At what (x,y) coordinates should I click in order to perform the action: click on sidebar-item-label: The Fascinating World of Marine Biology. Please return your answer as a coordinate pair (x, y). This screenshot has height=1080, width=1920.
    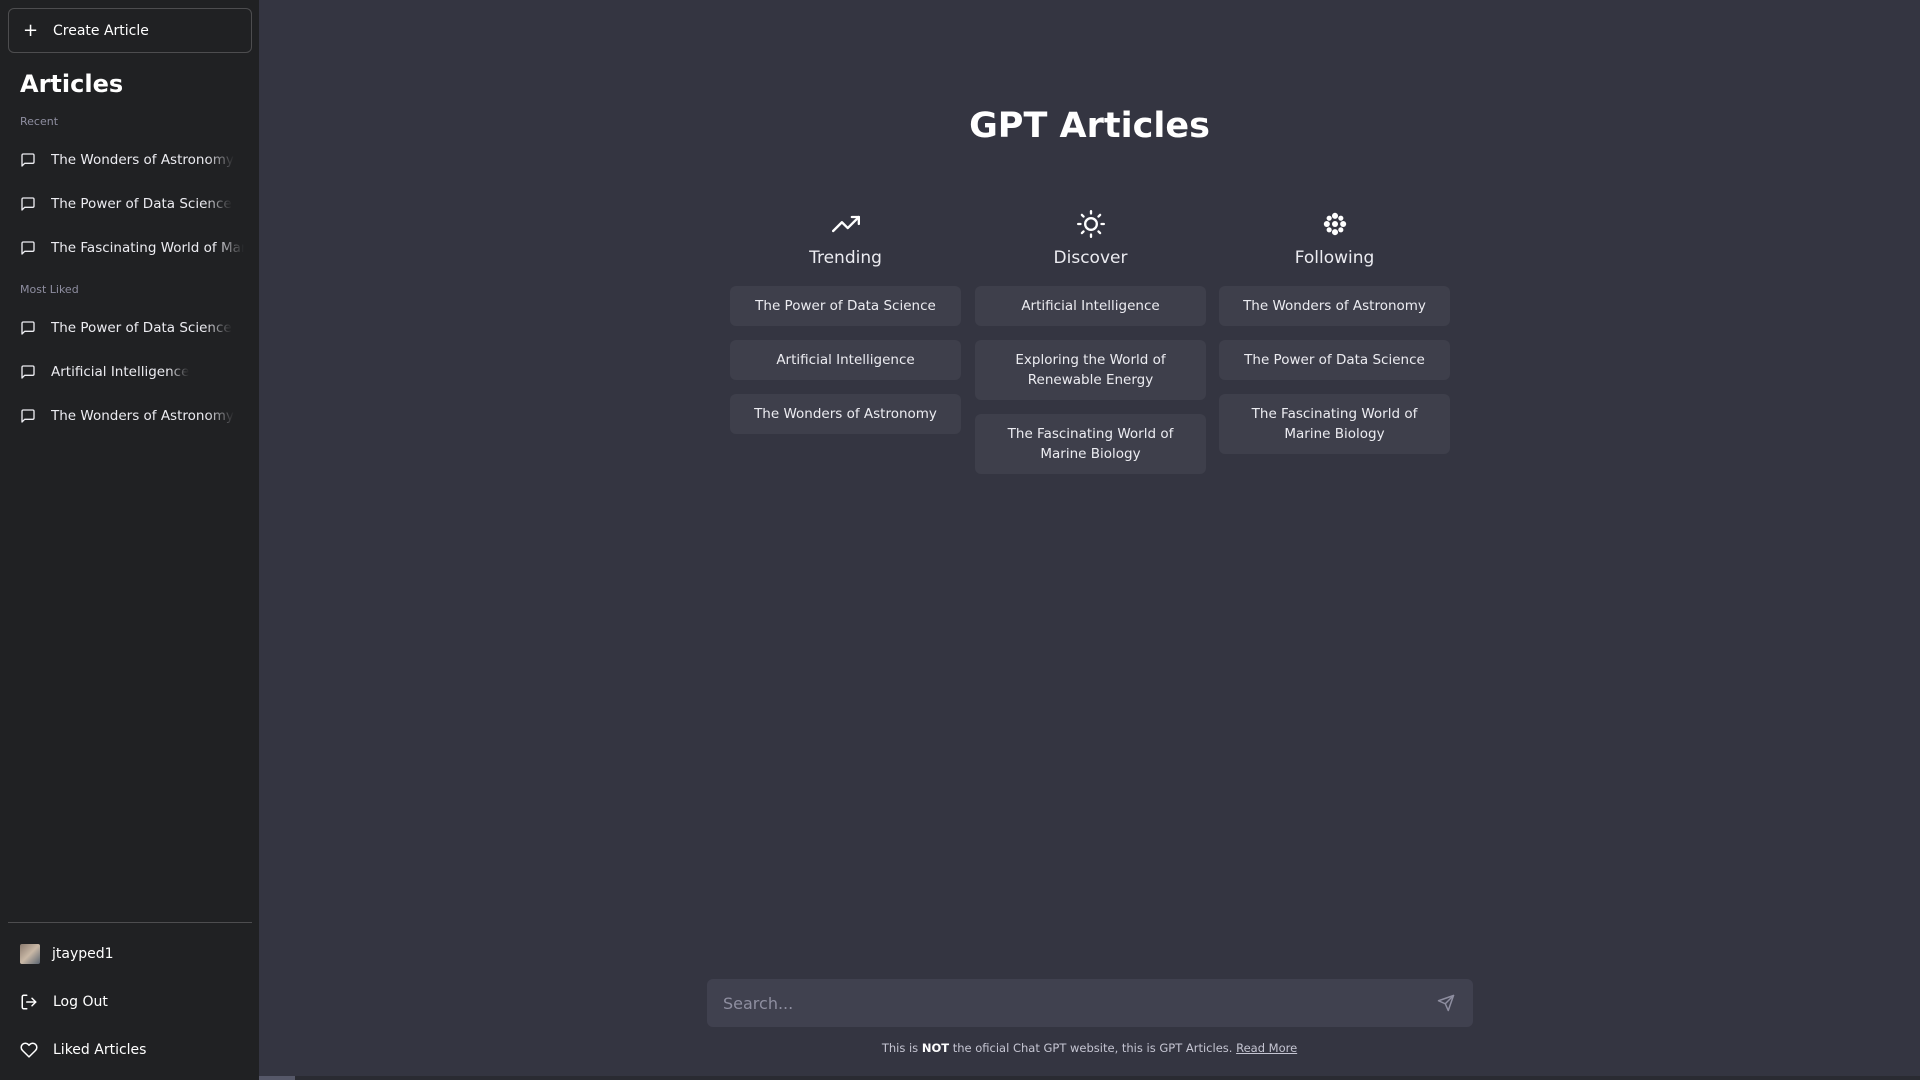
    Looking at the image, I should click on (147, 248).